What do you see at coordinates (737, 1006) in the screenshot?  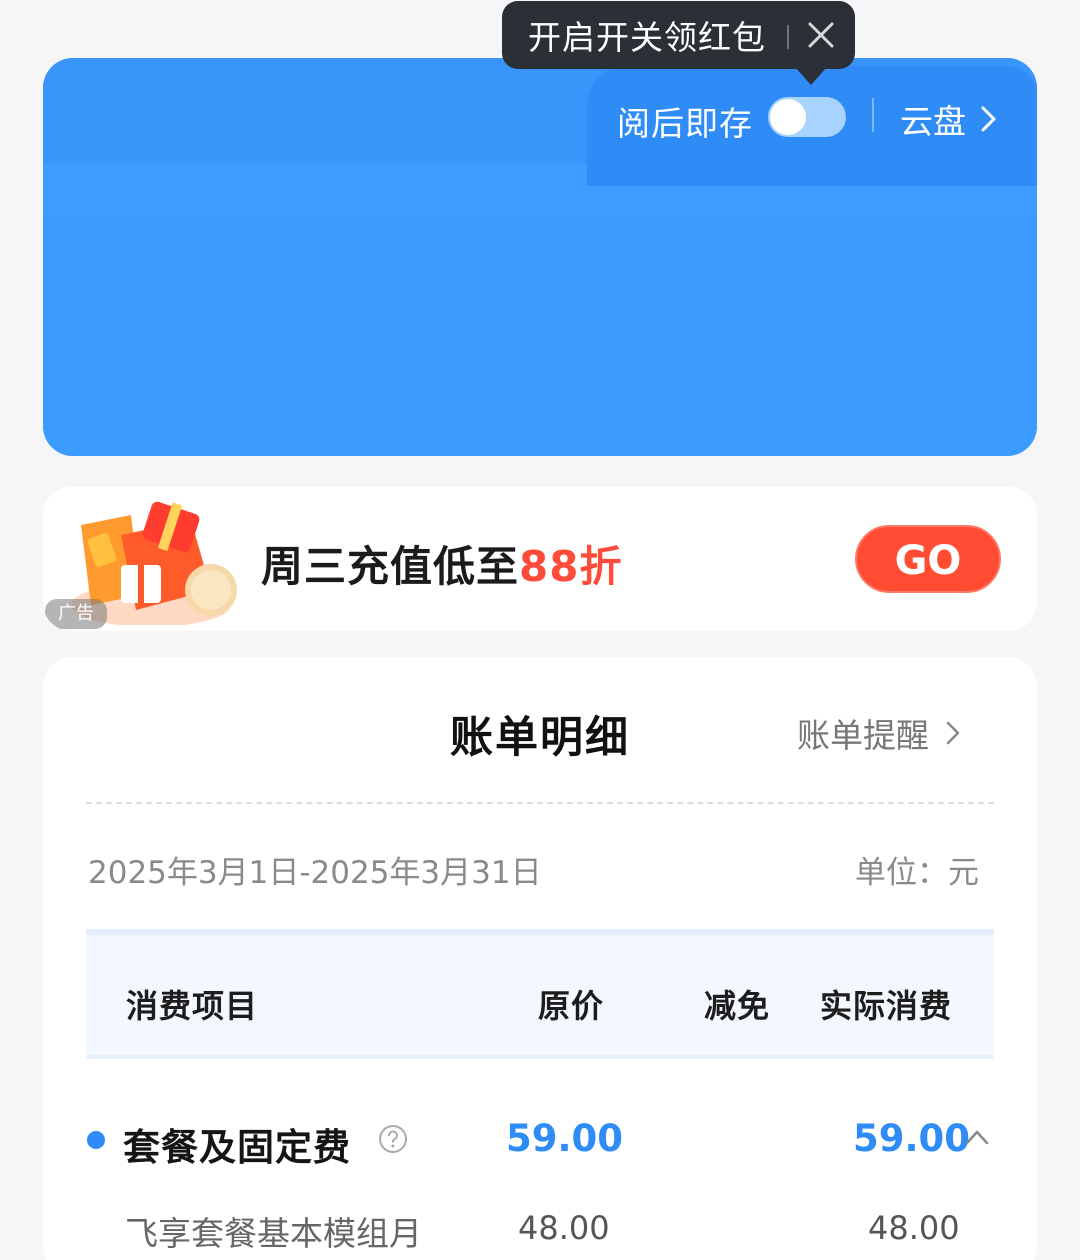 I see `column-discount: 减免` at bounding box center [737, 1006].